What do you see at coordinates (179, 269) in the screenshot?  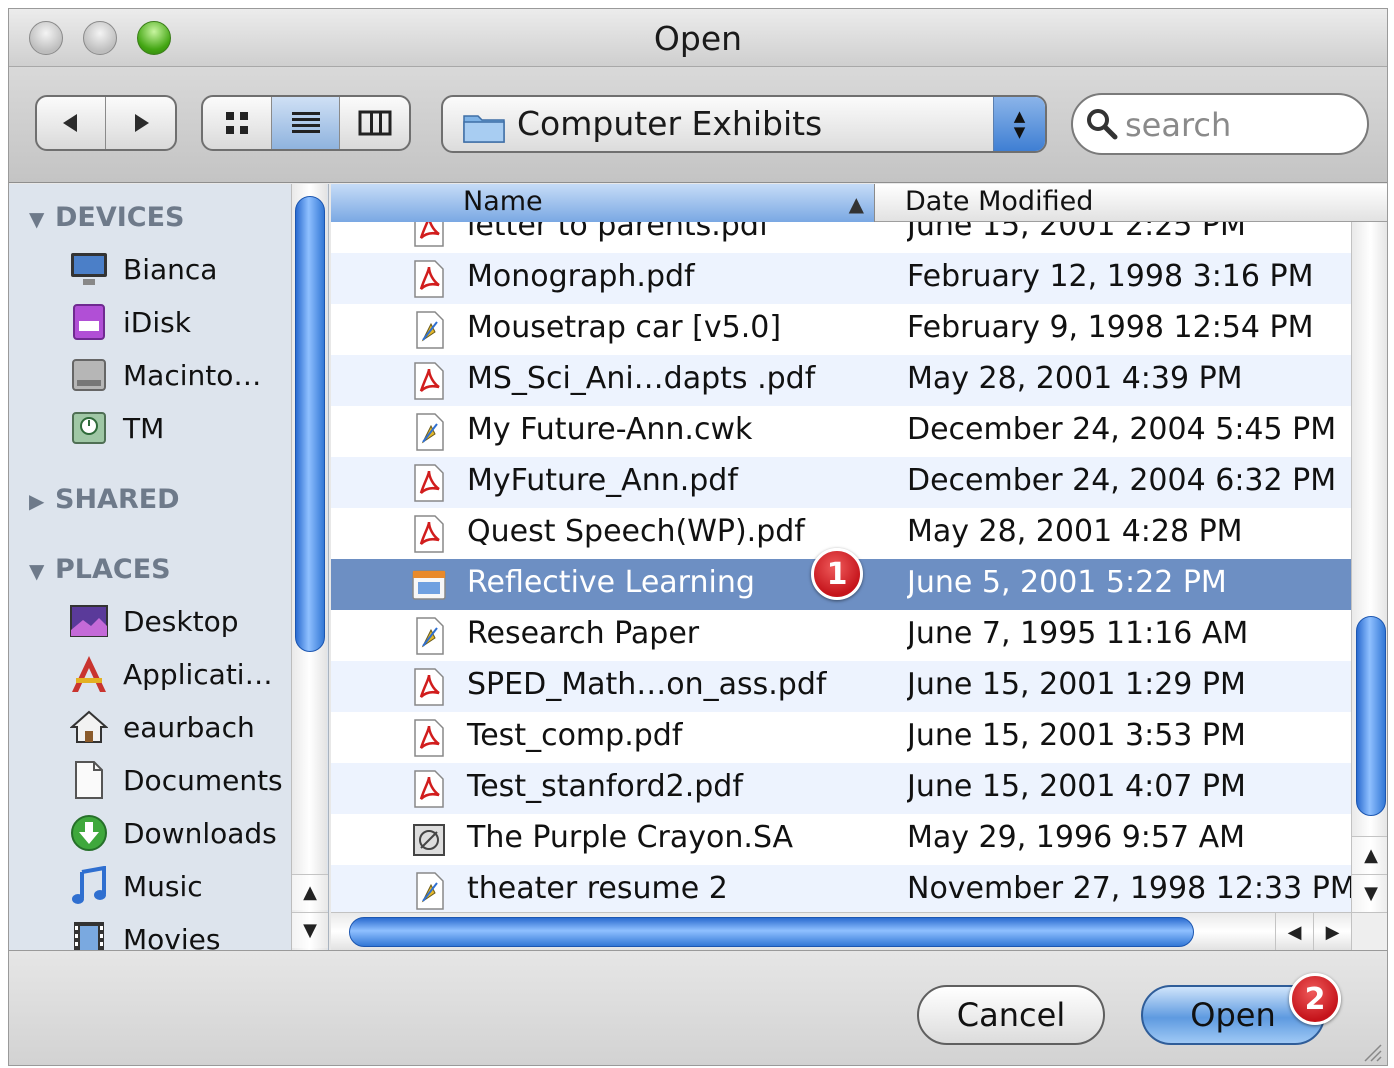 I see `sidebar-item-bianca: Bianca` at bounding box center [179, 269].